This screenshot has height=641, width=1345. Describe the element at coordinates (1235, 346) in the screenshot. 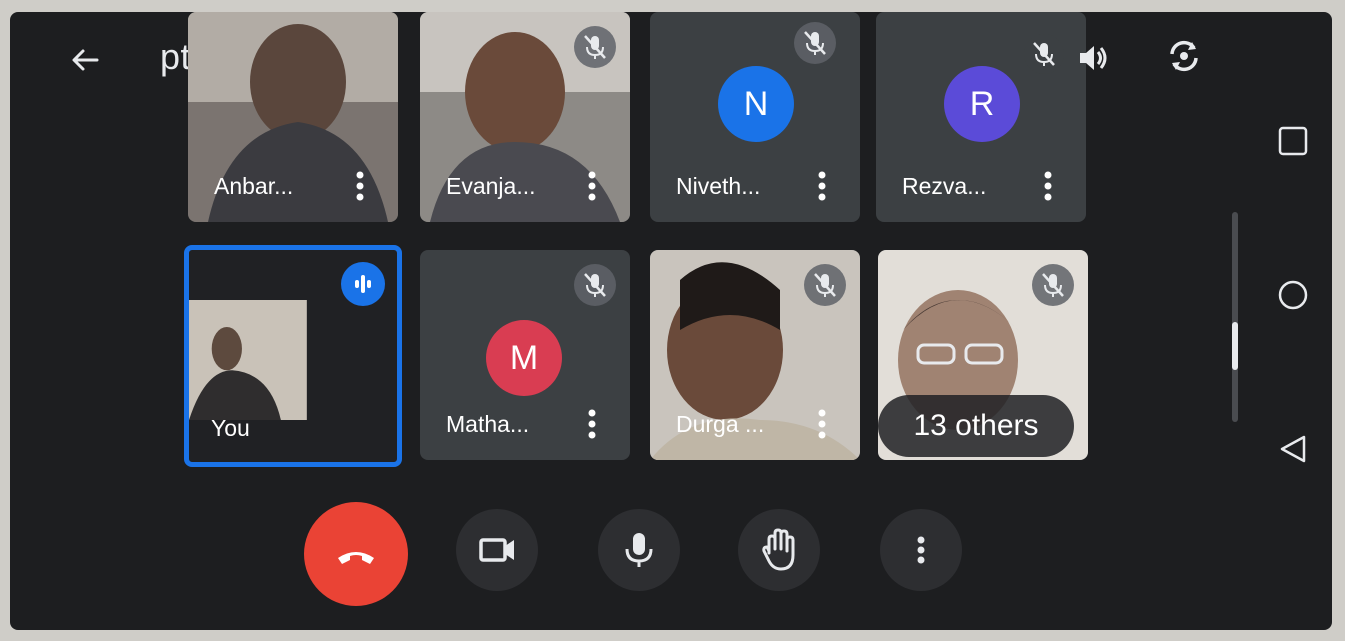

I see `volume-slider-handle` at that location.